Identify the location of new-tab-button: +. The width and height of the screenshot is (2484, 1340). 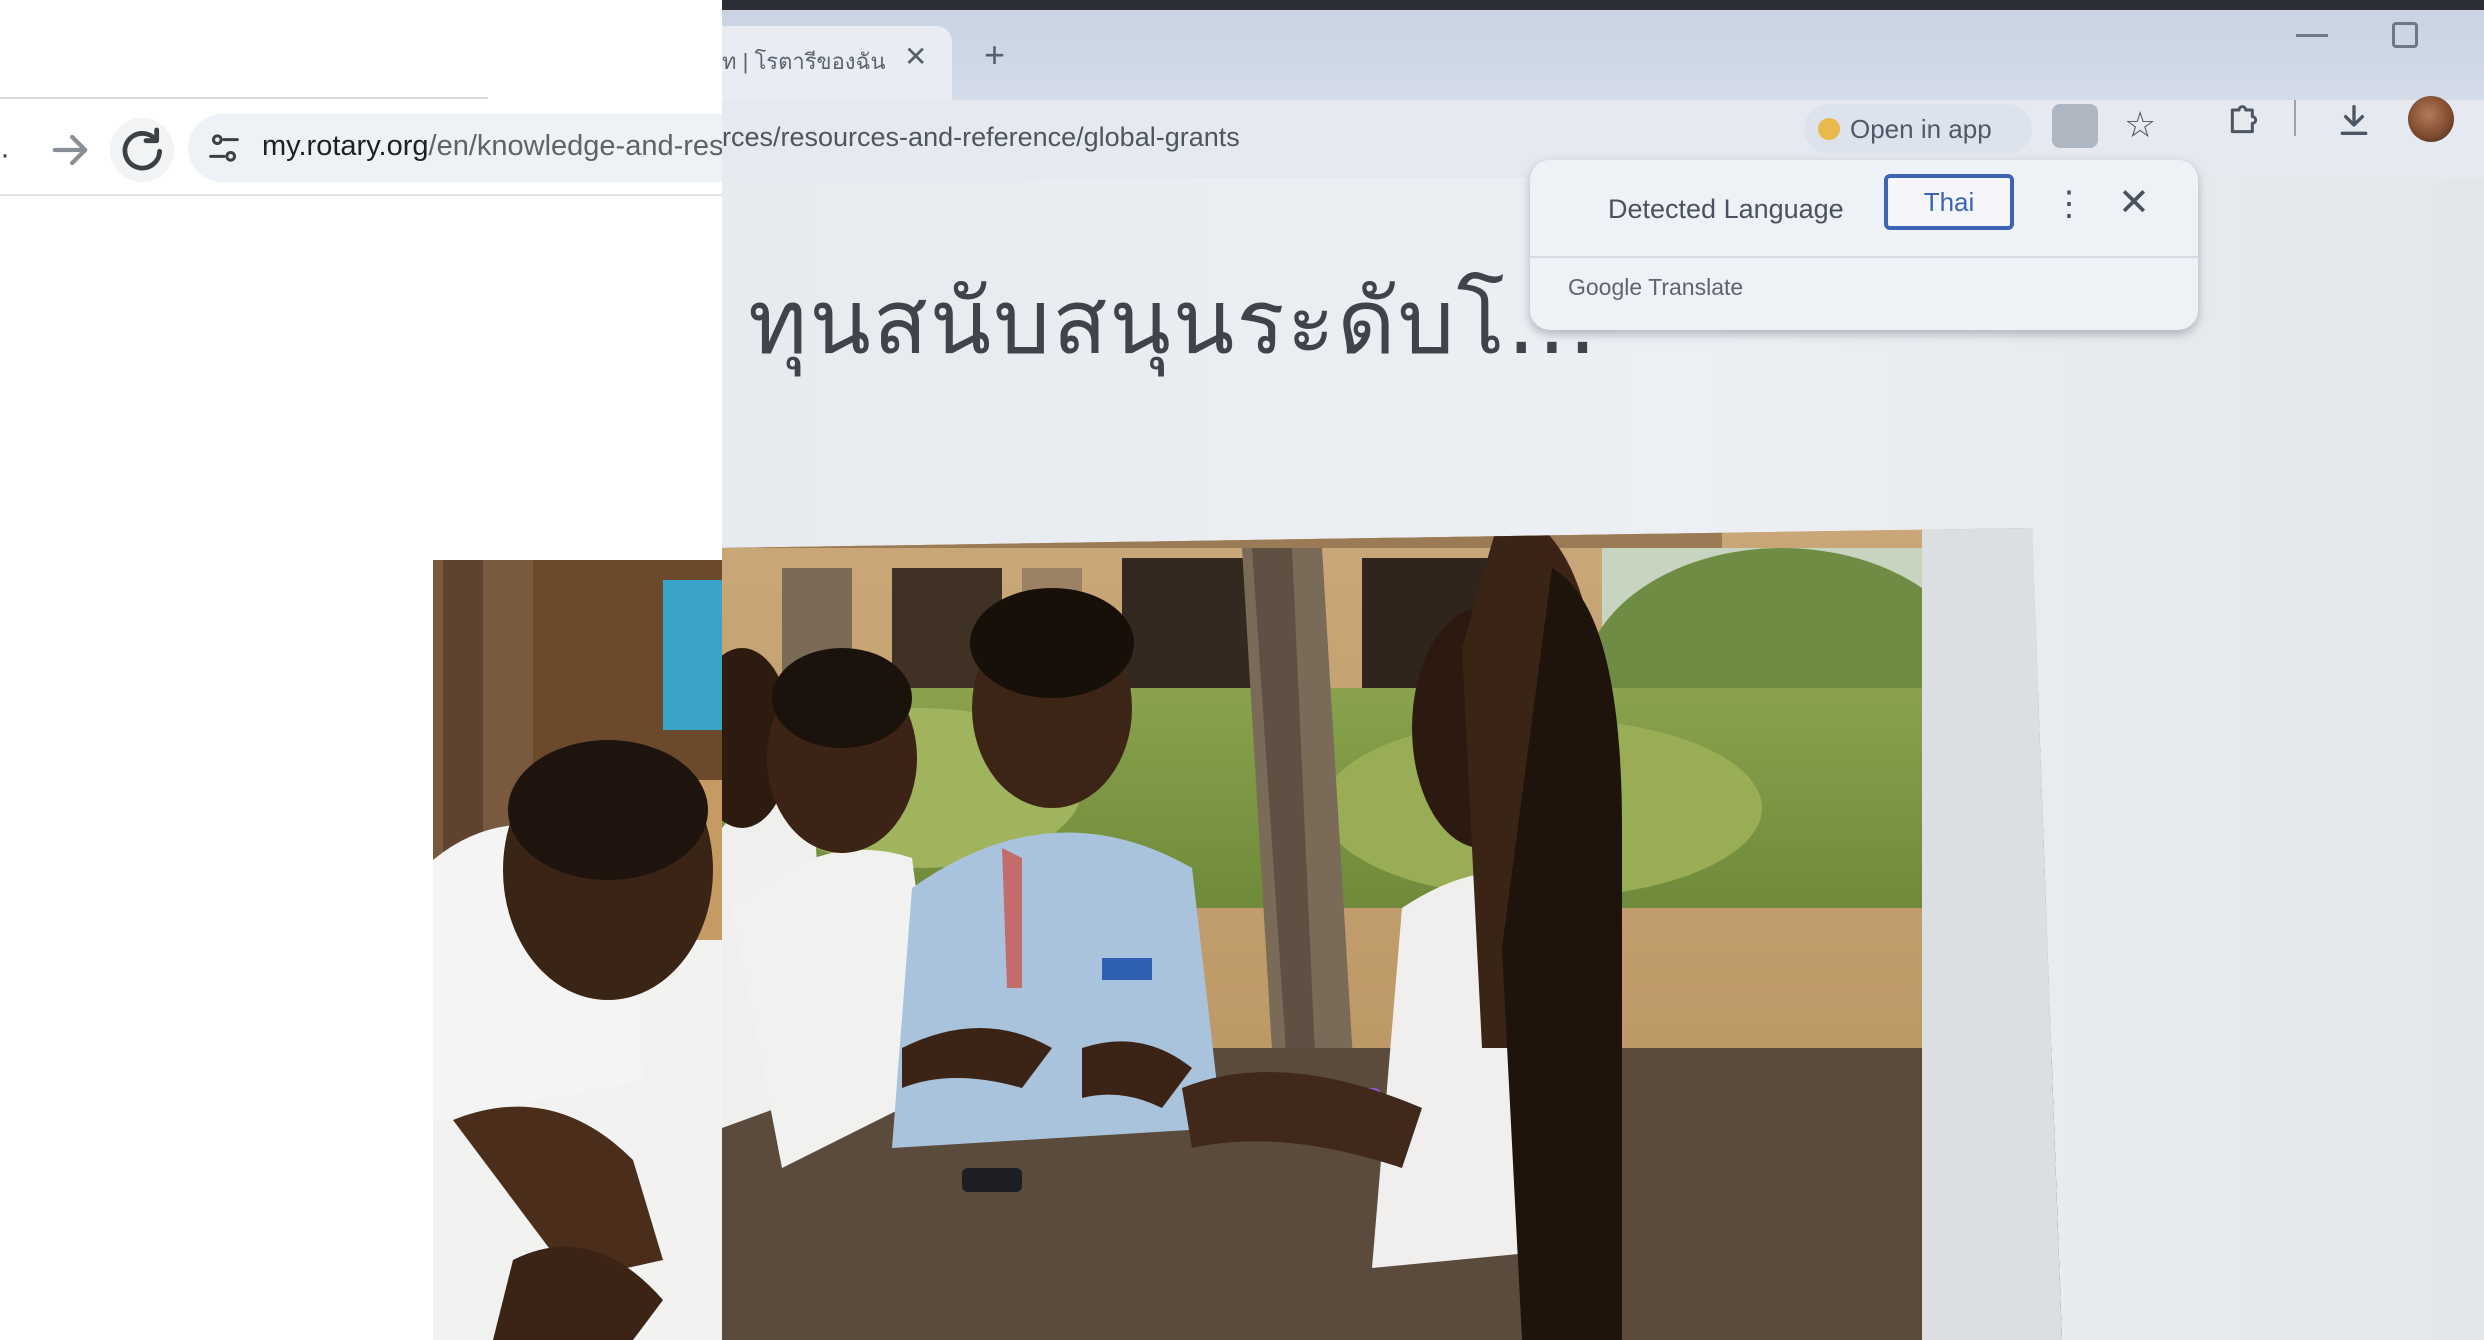
(994, 55).